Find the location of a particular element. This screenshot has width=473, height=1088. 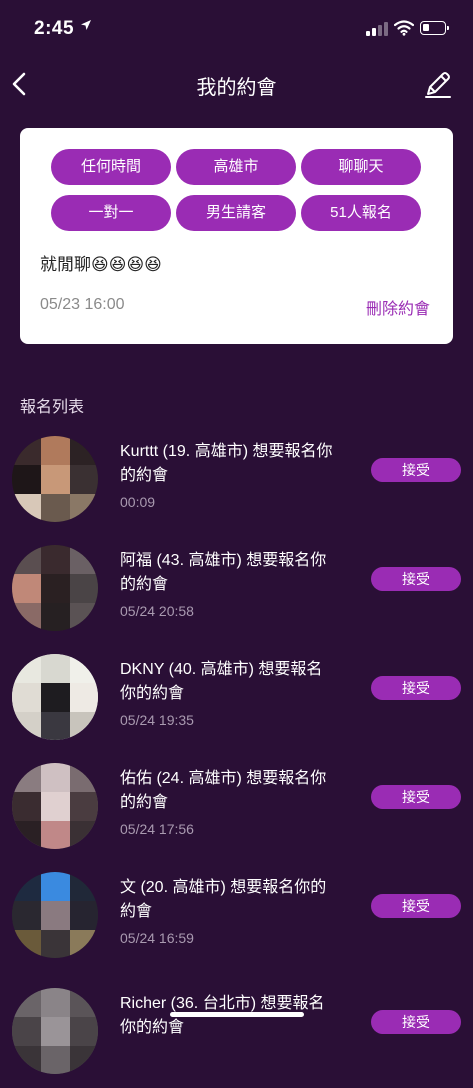

applicant-message-line1: 文 (20. 高雄市) 想要報名你的 is located at coordinates (223, 887).